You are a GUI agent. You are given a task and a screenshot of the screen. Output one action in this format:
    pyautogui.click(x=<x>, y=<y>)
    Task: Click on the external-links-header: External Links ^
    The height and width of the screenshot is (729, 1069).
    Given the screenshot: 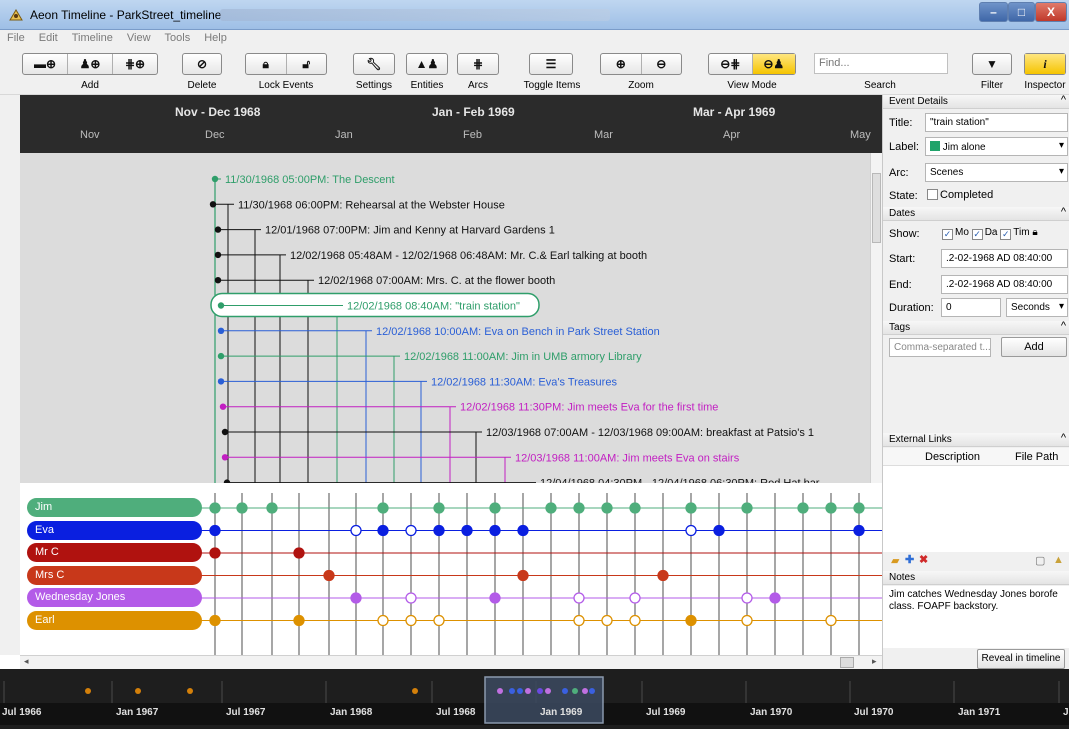 What is the action you would take?
    pyautogui.click(x=976, y=439)
    